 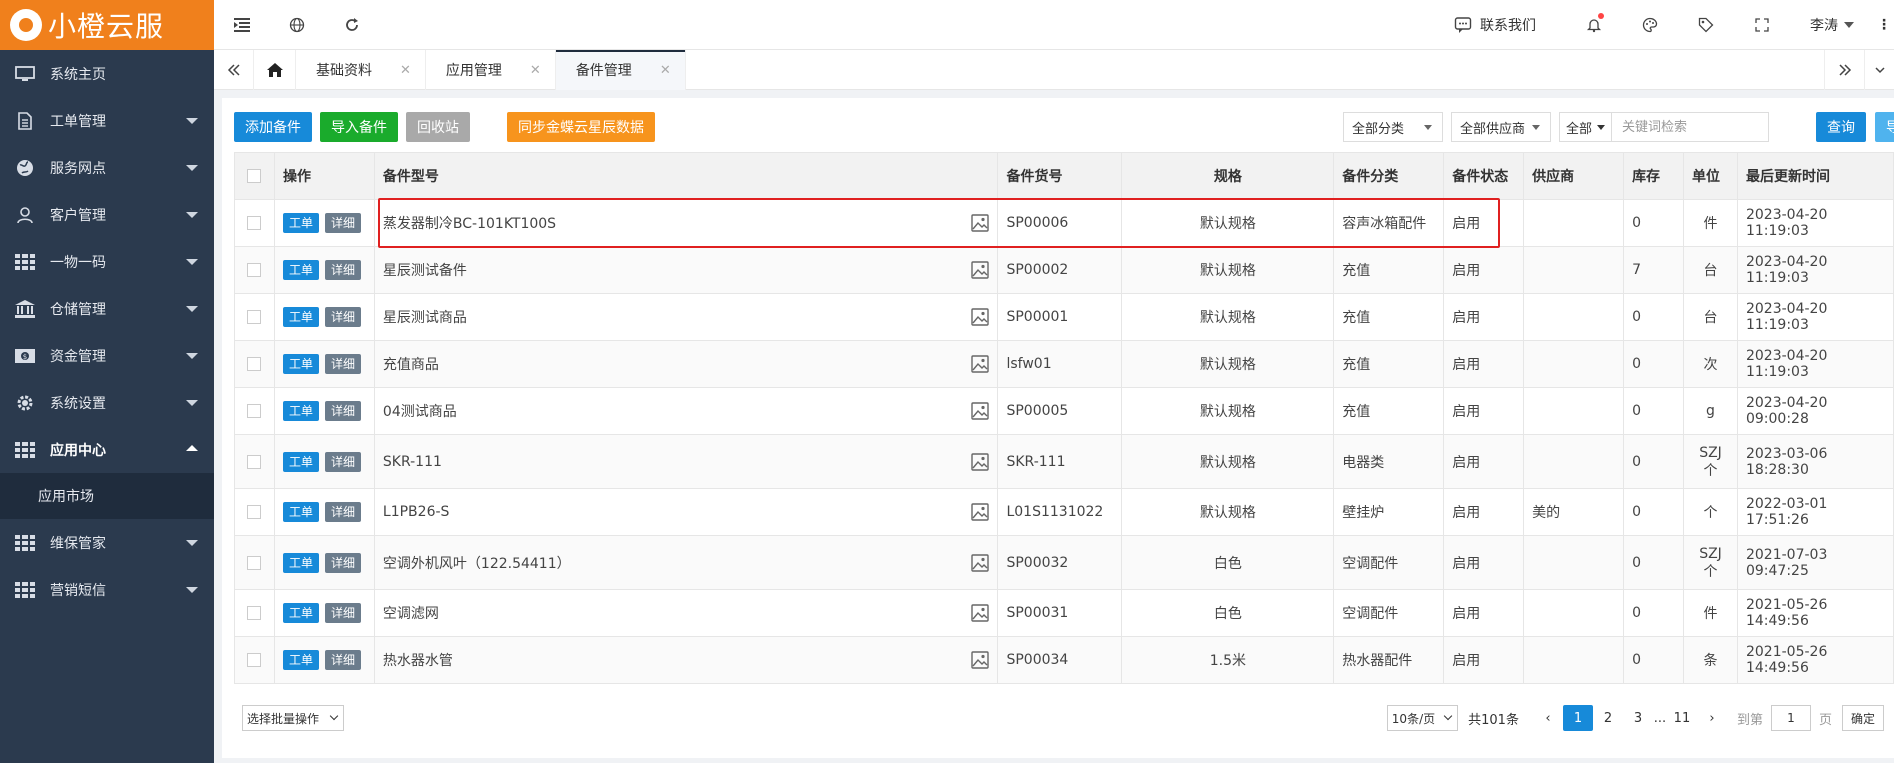 What do you see at coordinates (438, 127) in the screenshot?
I see `recycle-bin-button: 回收站` at bounding box center [438, 127].